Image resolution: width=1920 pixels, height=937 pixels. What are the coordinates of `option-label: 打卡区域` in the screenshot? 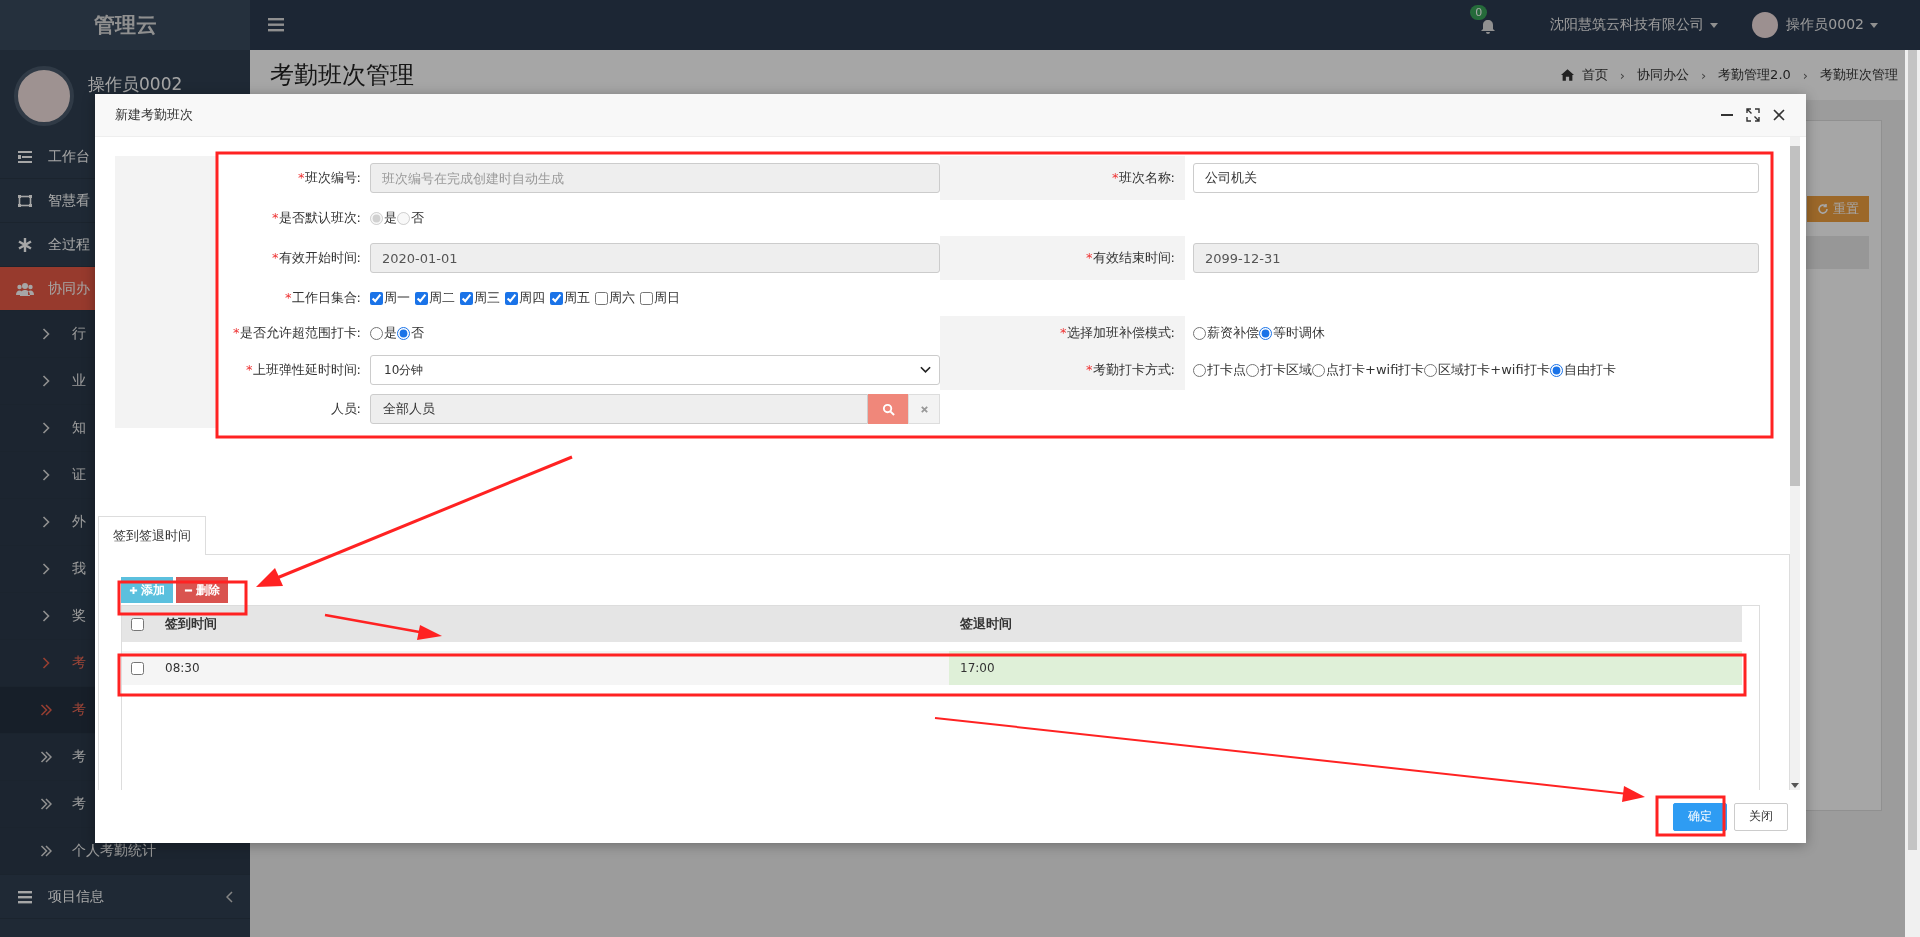 It's located at (1286, 370).